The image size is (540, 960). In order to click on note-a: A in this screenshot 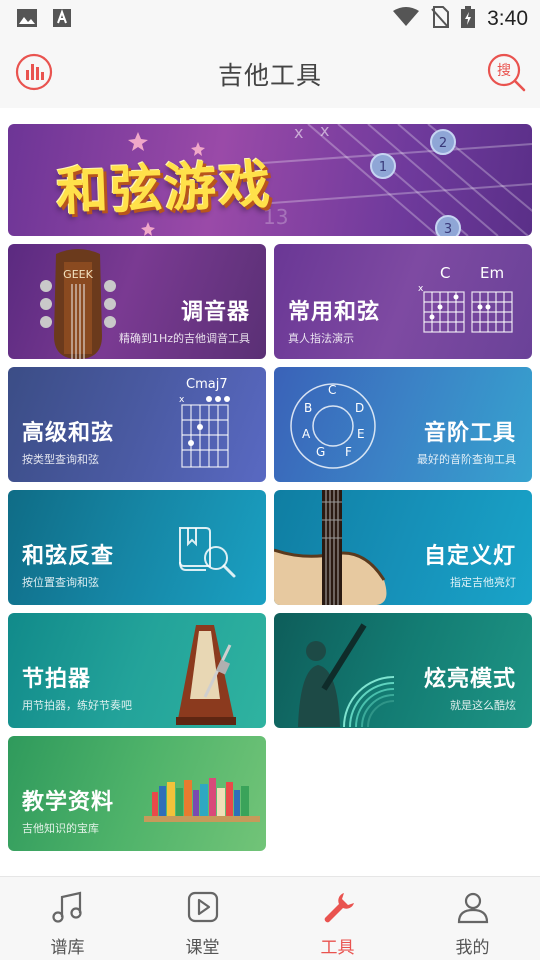, I will do `click(306, 434)`.